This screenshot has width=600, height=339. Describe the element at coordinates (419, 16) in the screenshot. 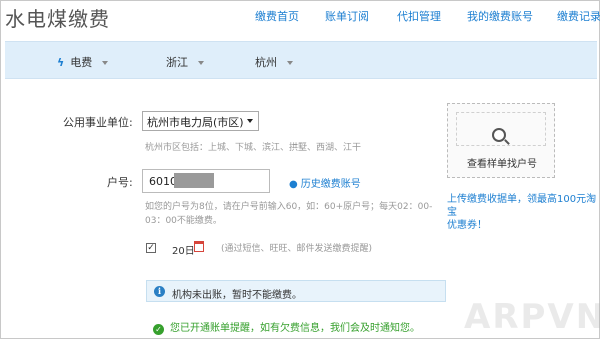

I see `nav-auto-debit: 代扣管理` at that location.